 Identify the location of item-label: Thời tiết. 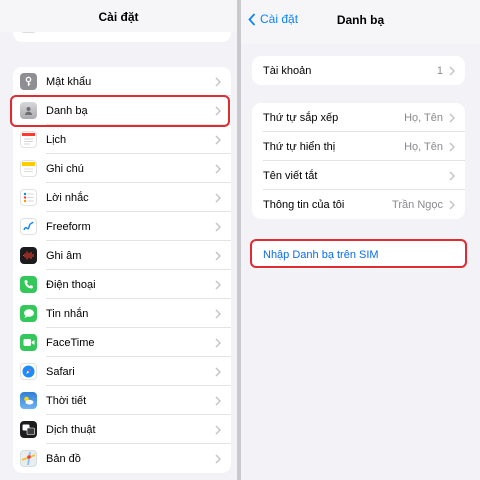
(66, 400).